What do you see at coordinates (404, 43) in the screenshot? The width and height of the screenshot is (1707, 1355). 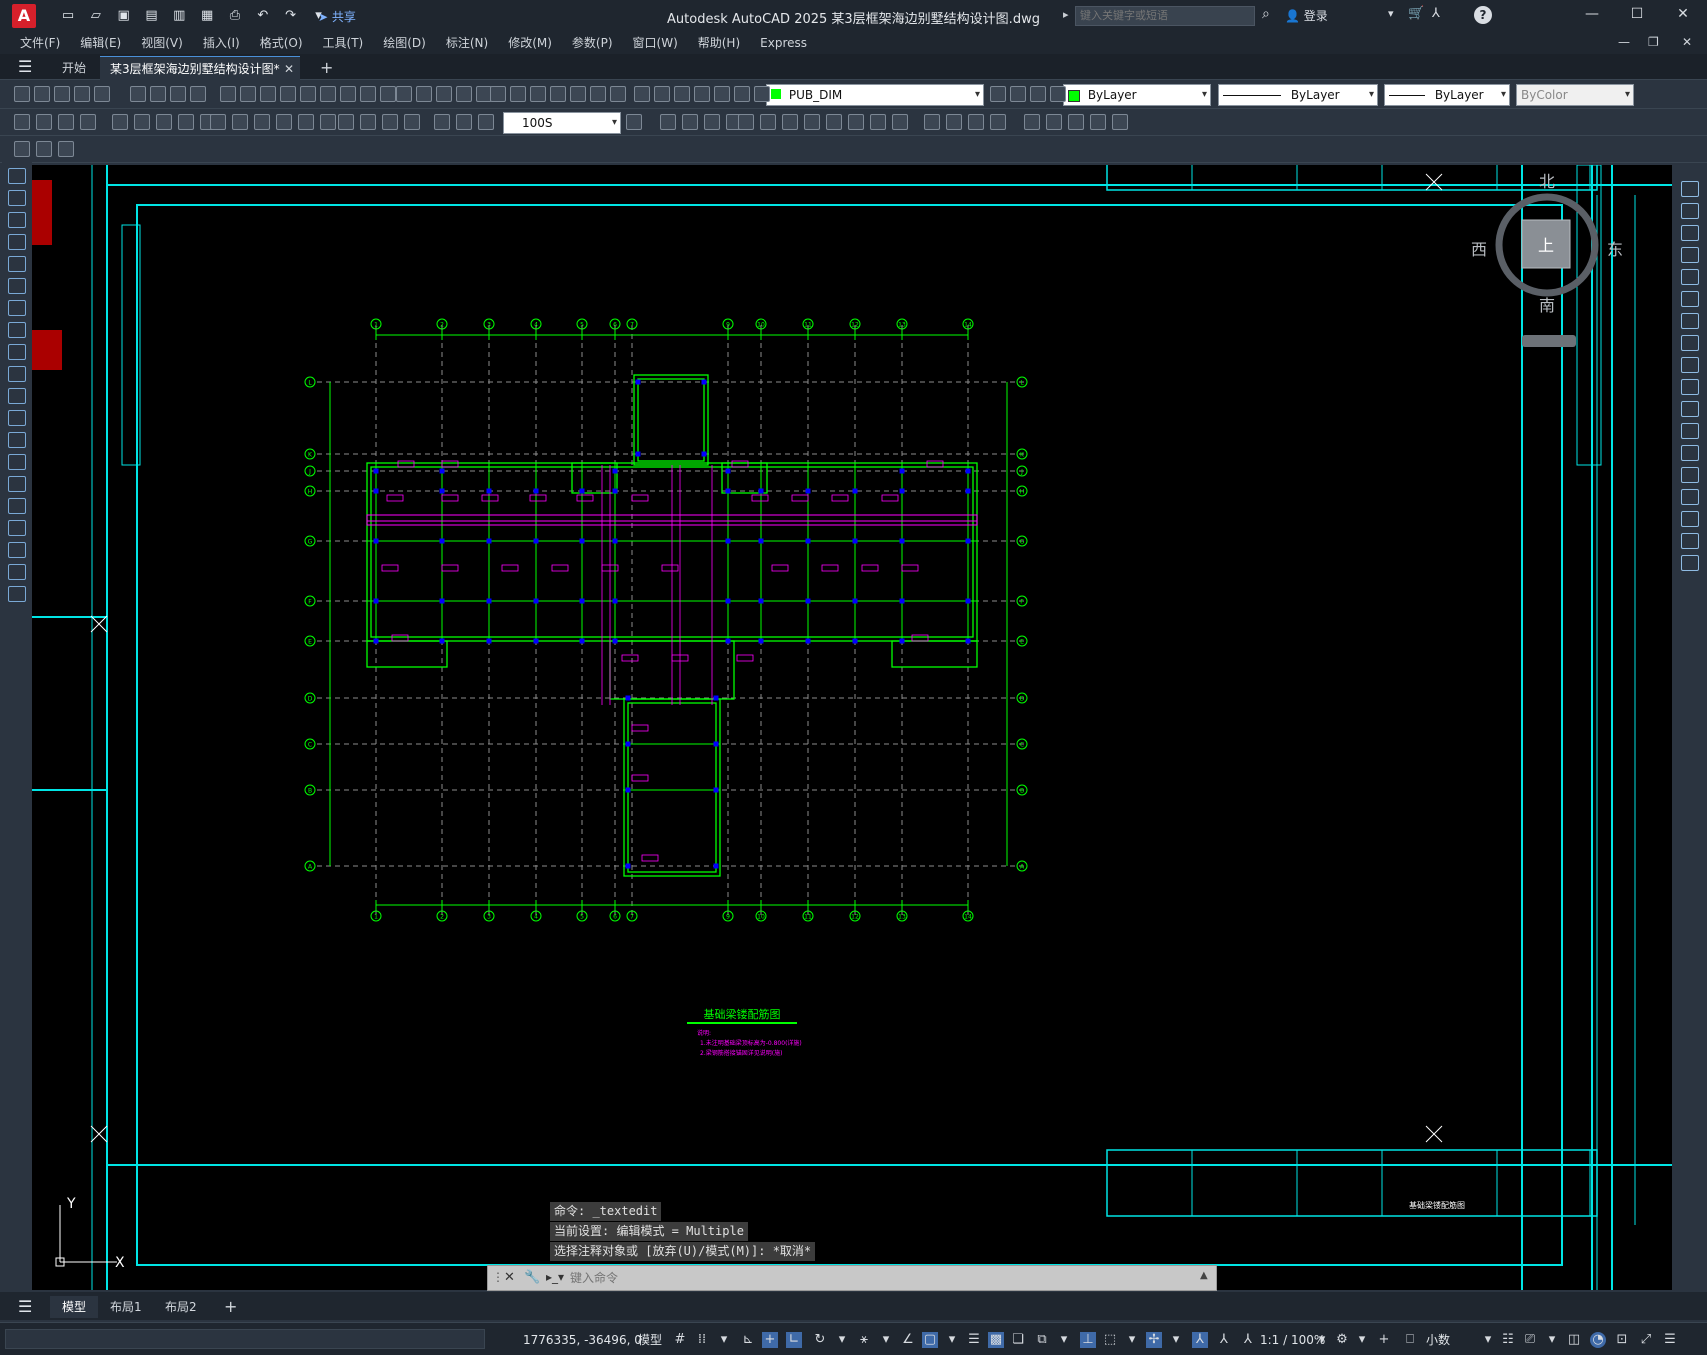 I see `menu-draw: 绘图(D)` at bounding box center [404, 43].